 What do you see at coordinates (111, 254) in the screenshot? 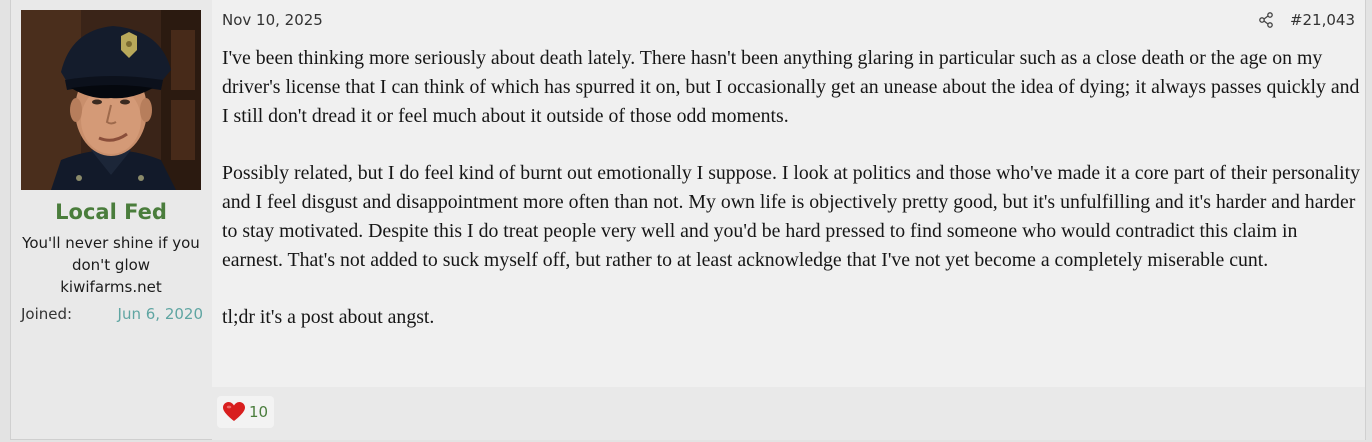
I see `user-title: You'll never shine if you don't glow` at bounding box center [111, 254].